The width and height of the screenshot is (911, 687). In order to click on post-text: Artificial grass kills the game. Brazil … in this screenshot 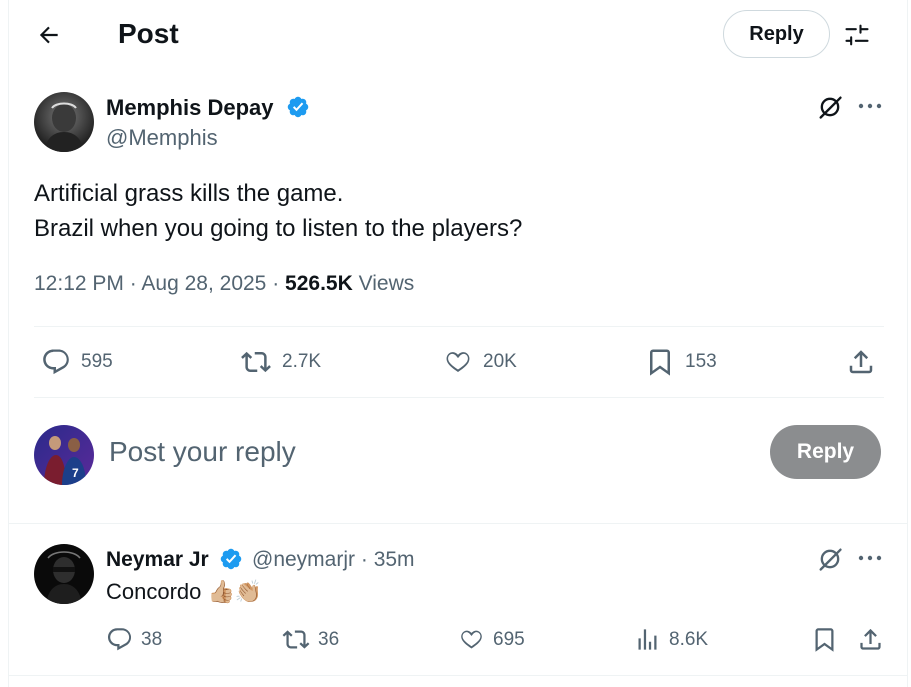, I will do `click(278, 211)`.